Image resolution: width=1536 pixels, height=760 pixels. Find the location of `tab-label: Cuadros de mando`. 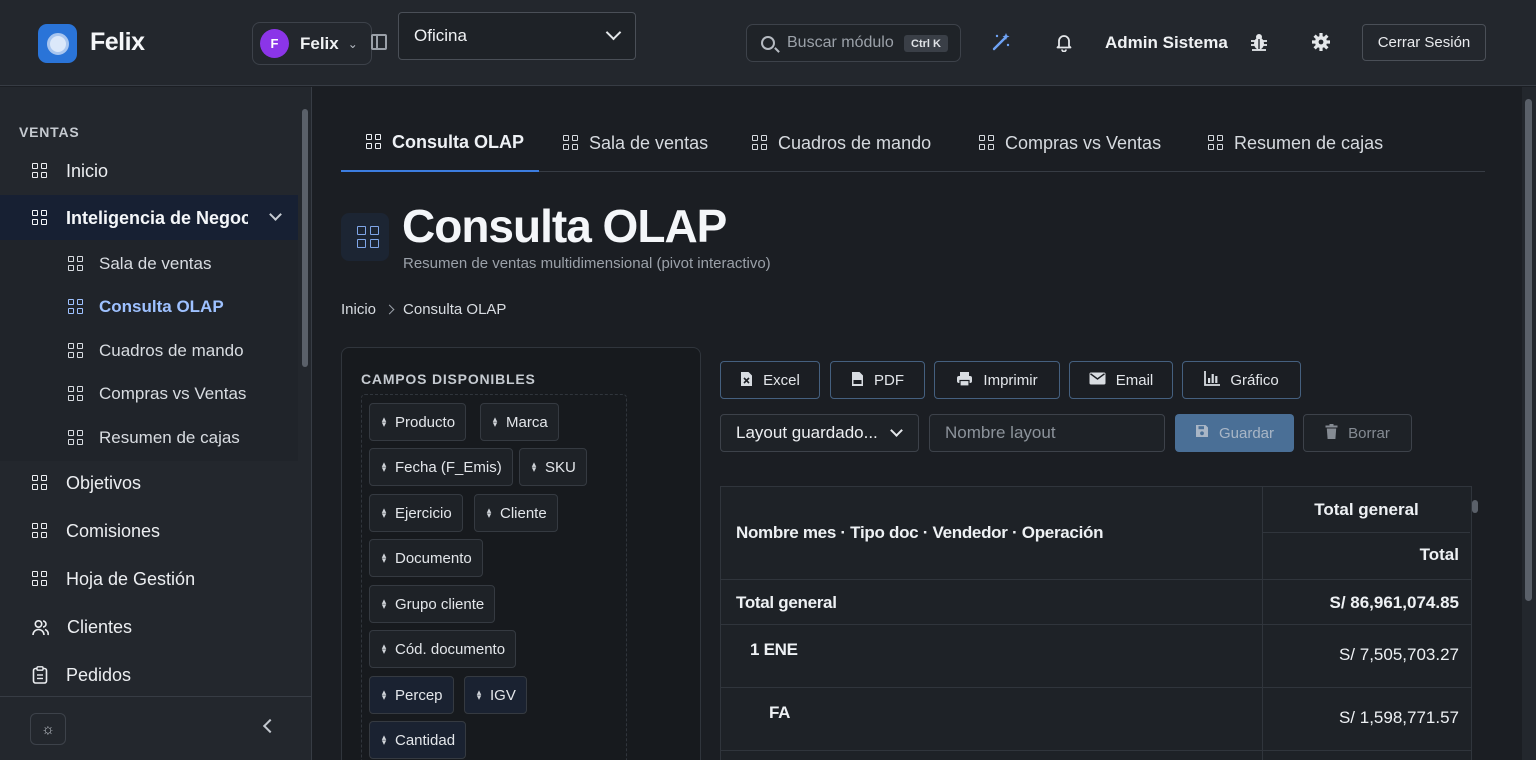

tab-label: Cuadros de mando is located at coordinates (855, 142).